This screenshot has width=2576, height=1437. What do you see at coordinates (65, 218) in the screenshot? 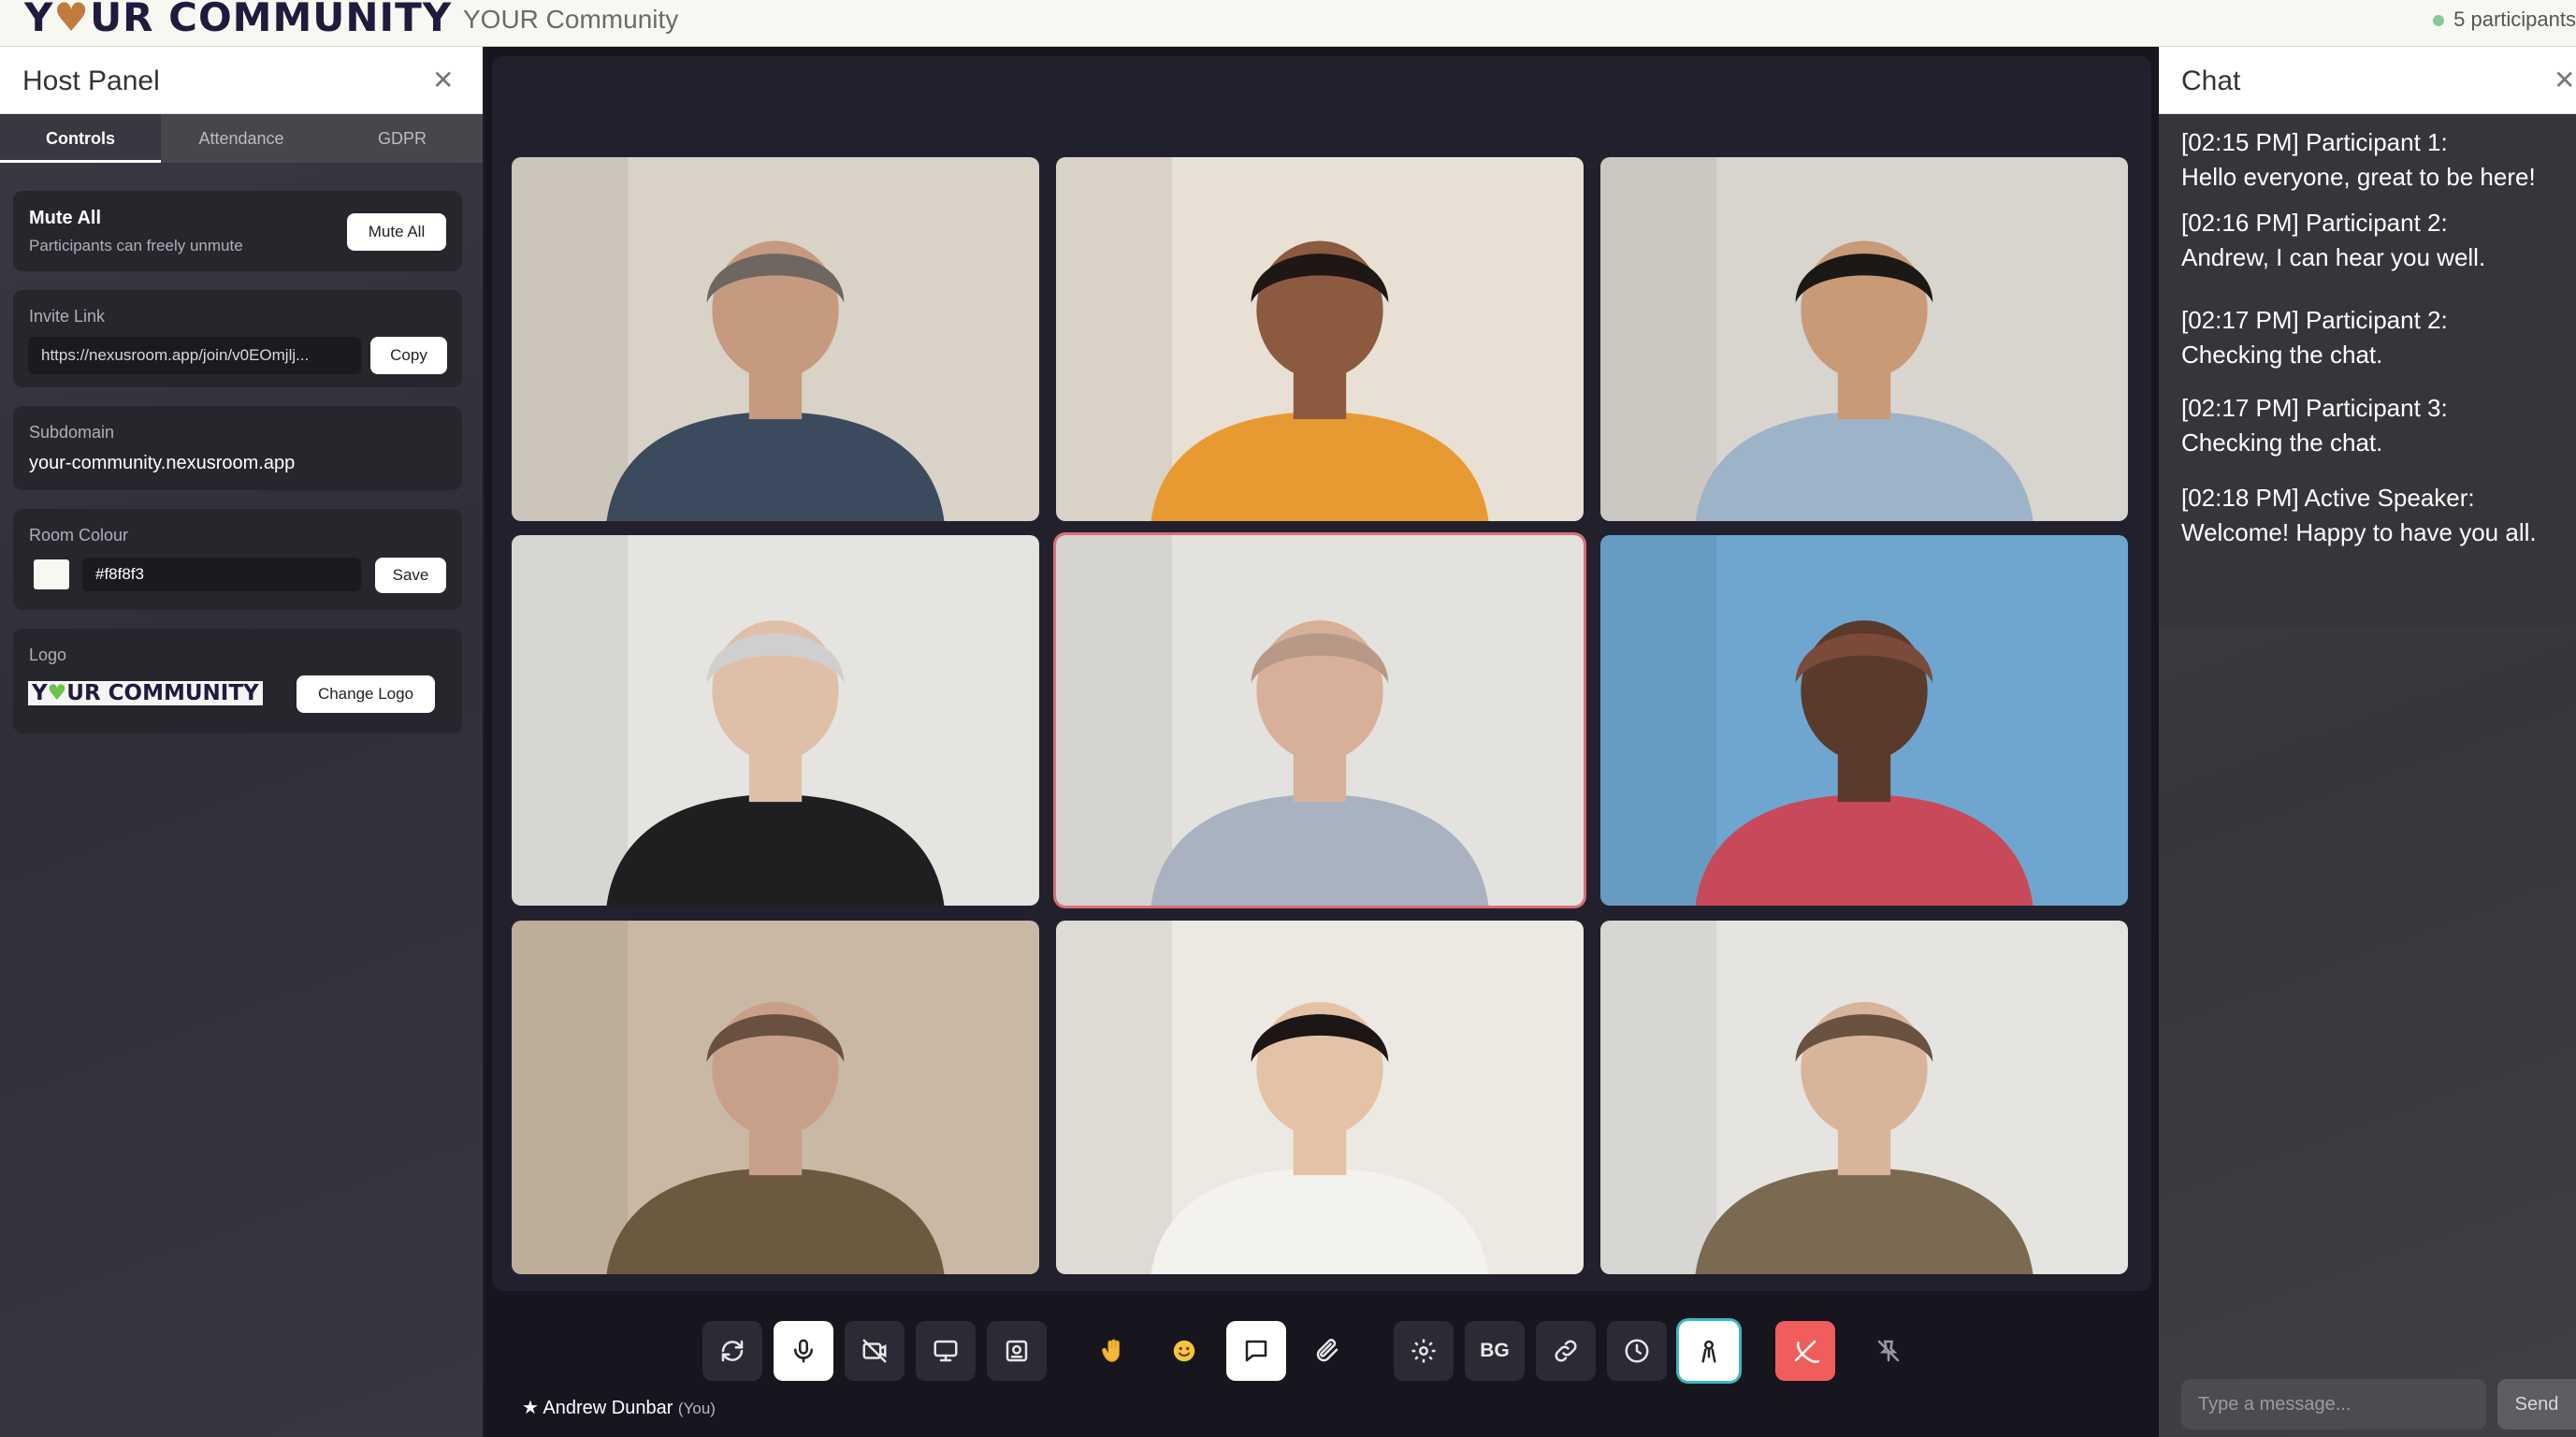
I see `mute-all-title: Mute All` at bounding box center [65, 218].